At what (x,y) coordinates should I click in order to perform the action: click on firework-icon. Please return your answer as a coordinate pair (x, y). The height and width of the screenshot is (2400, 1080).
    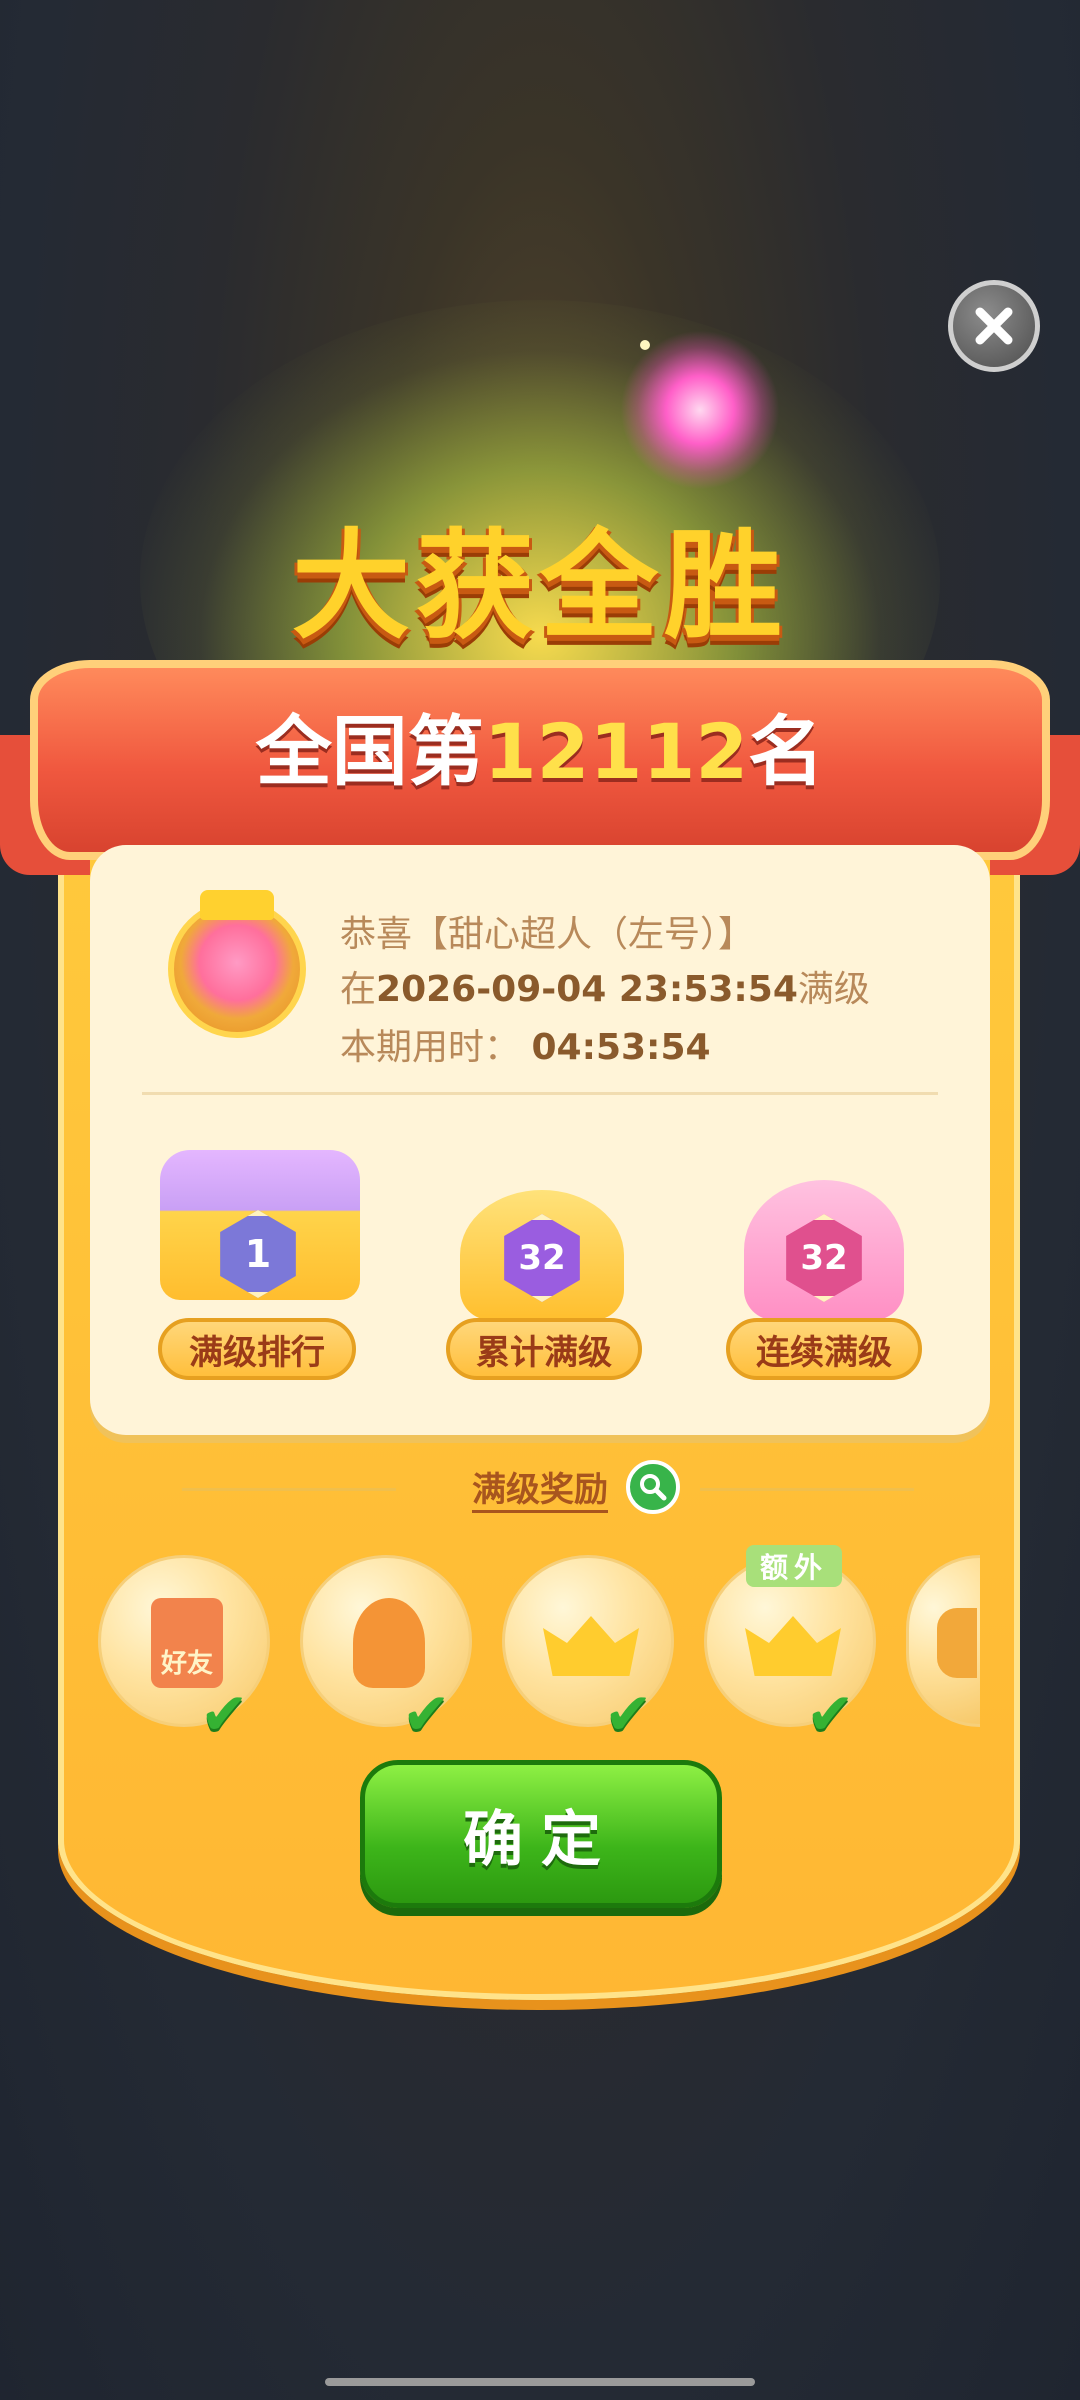
    Looking at the image, I should click on (700, 410).